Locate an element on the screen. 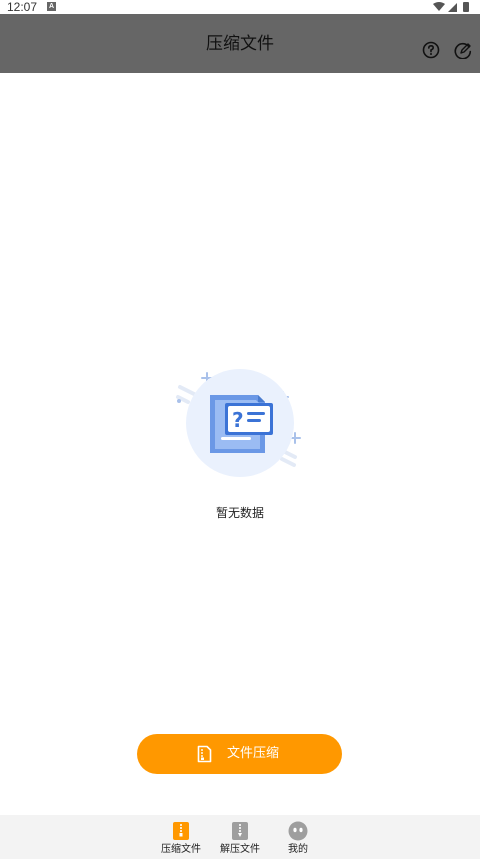 The image size is (480, 859). status-icons is located at coordinates (451, 7).